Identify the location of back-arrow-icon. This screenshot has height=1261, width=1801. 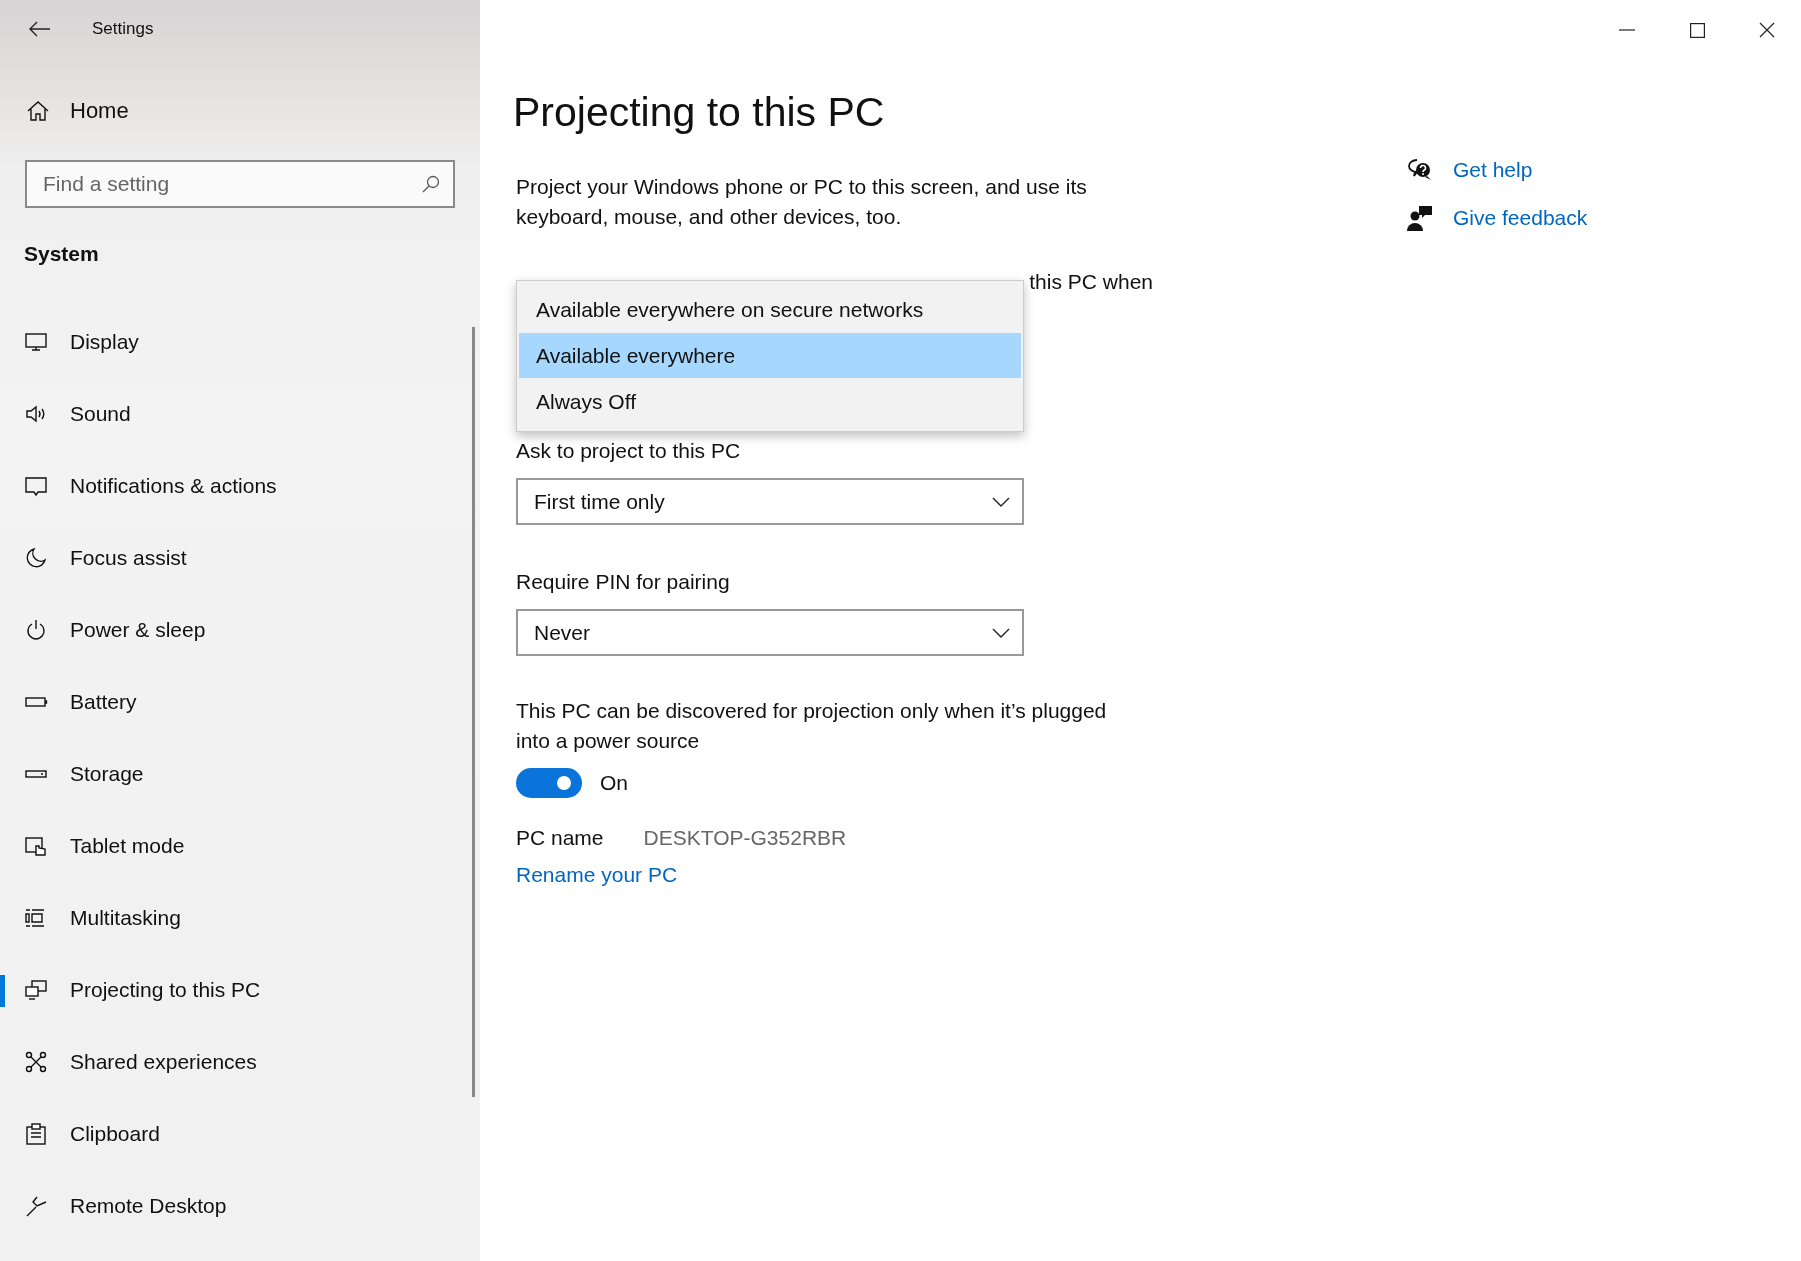
(40, 29).